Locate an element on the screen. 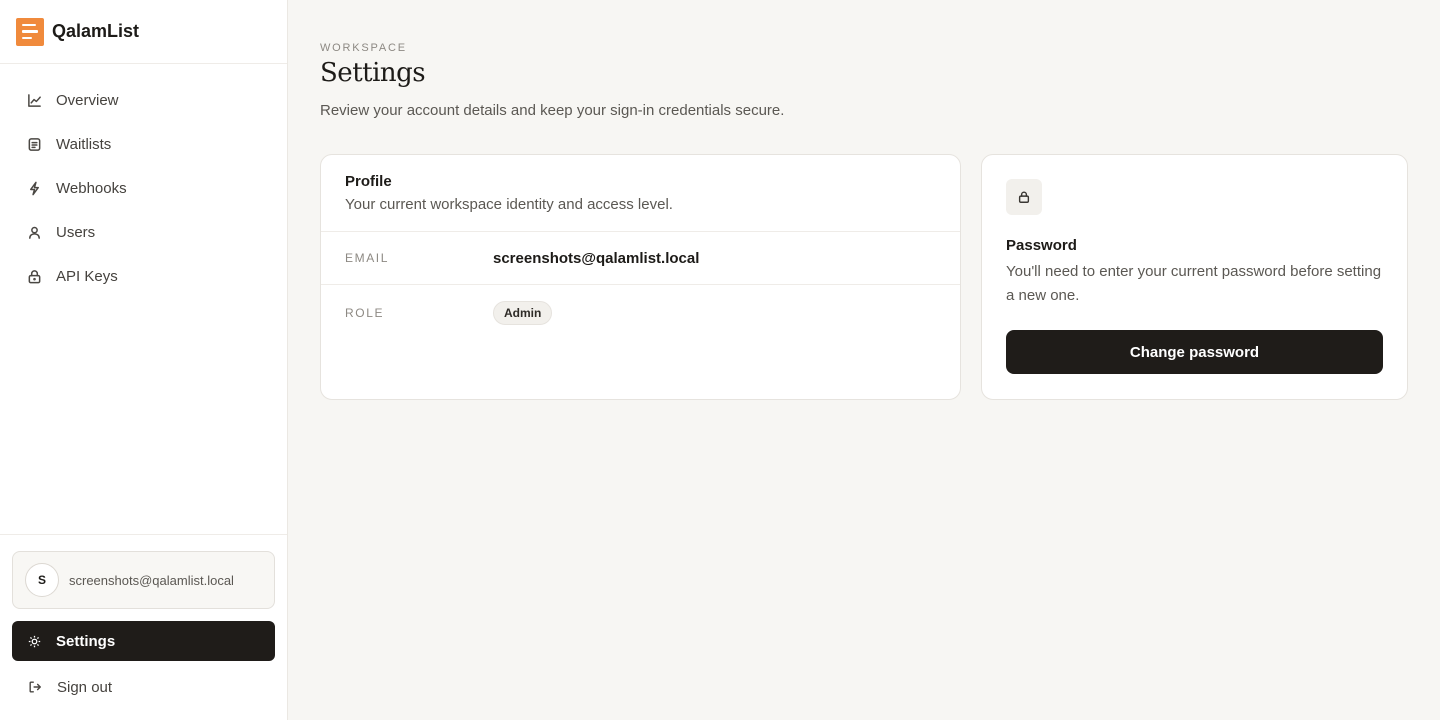  sign-out-icon is located at coordinates (35, 687).